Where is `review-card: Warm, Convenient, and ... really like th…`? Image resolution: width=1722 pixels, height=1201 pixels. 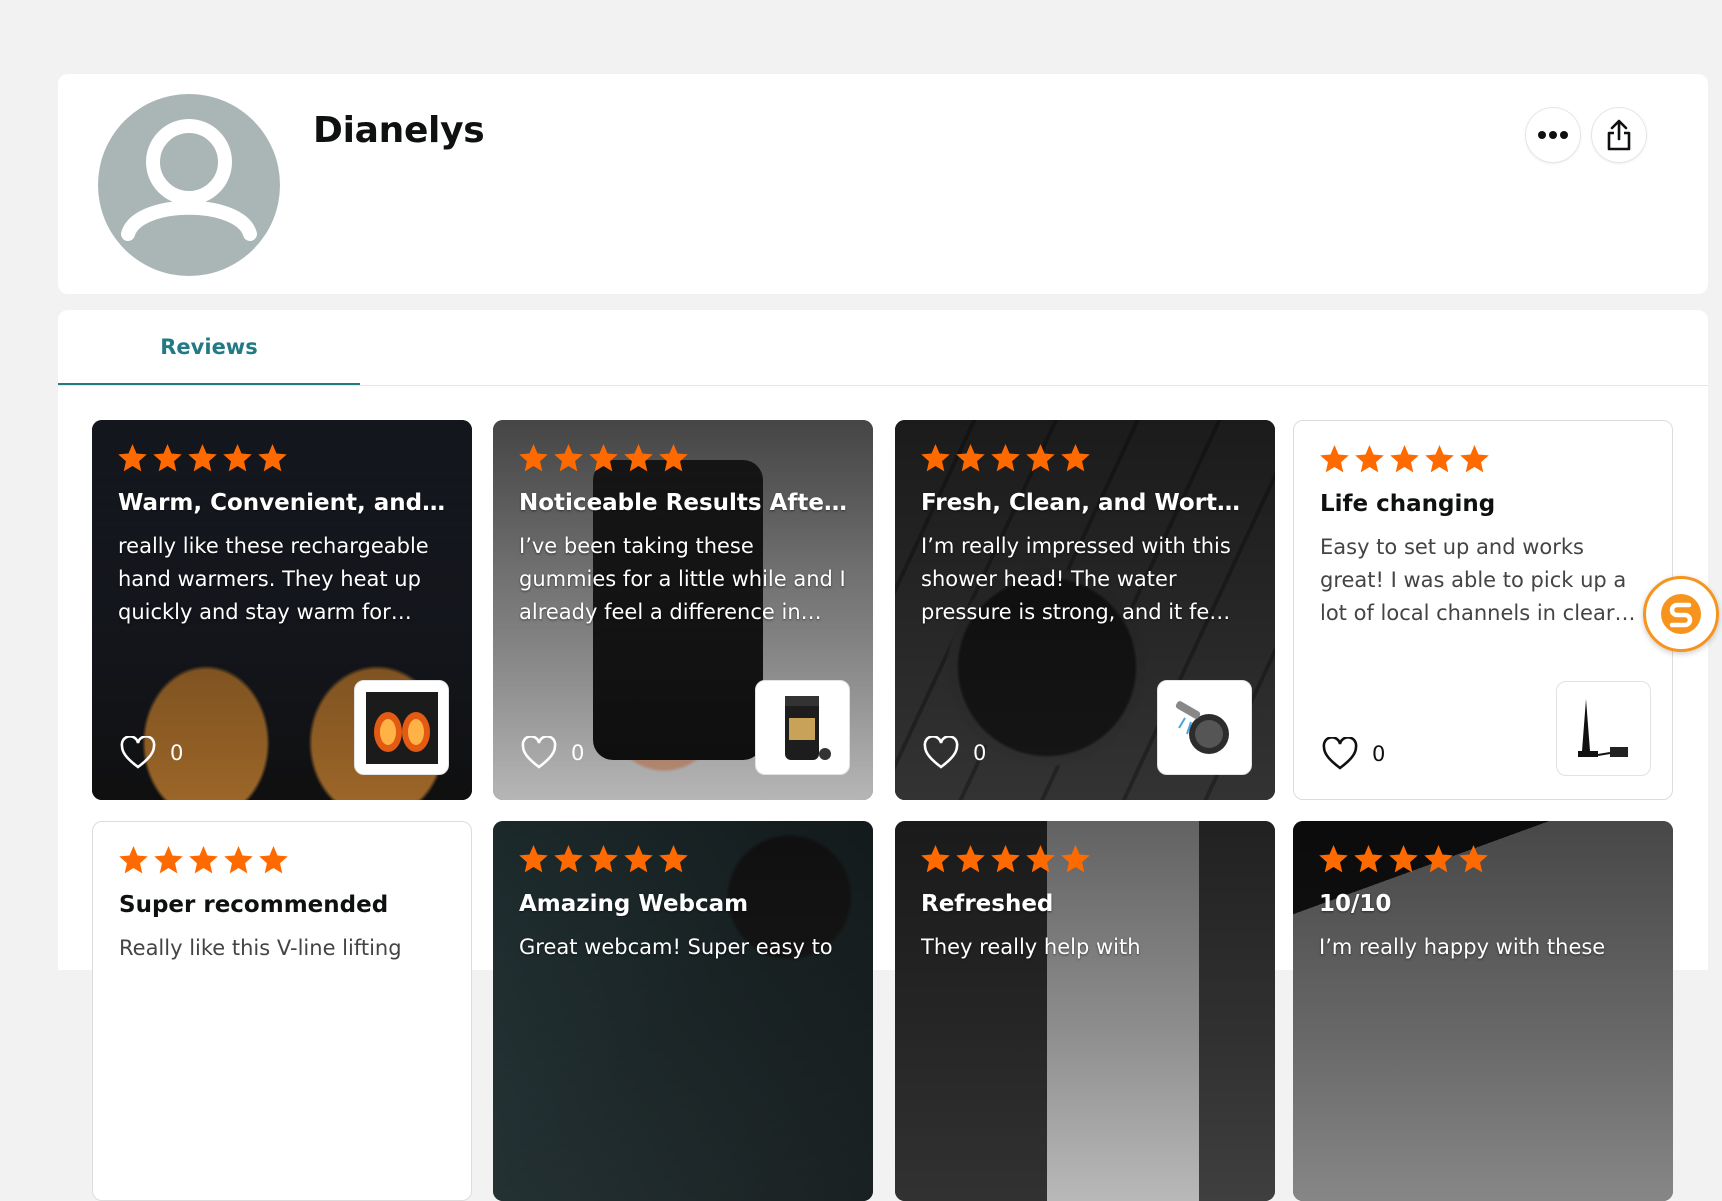
review-card: Warm, Convenient, and ... really like th… is located at coordinates (282, 610).